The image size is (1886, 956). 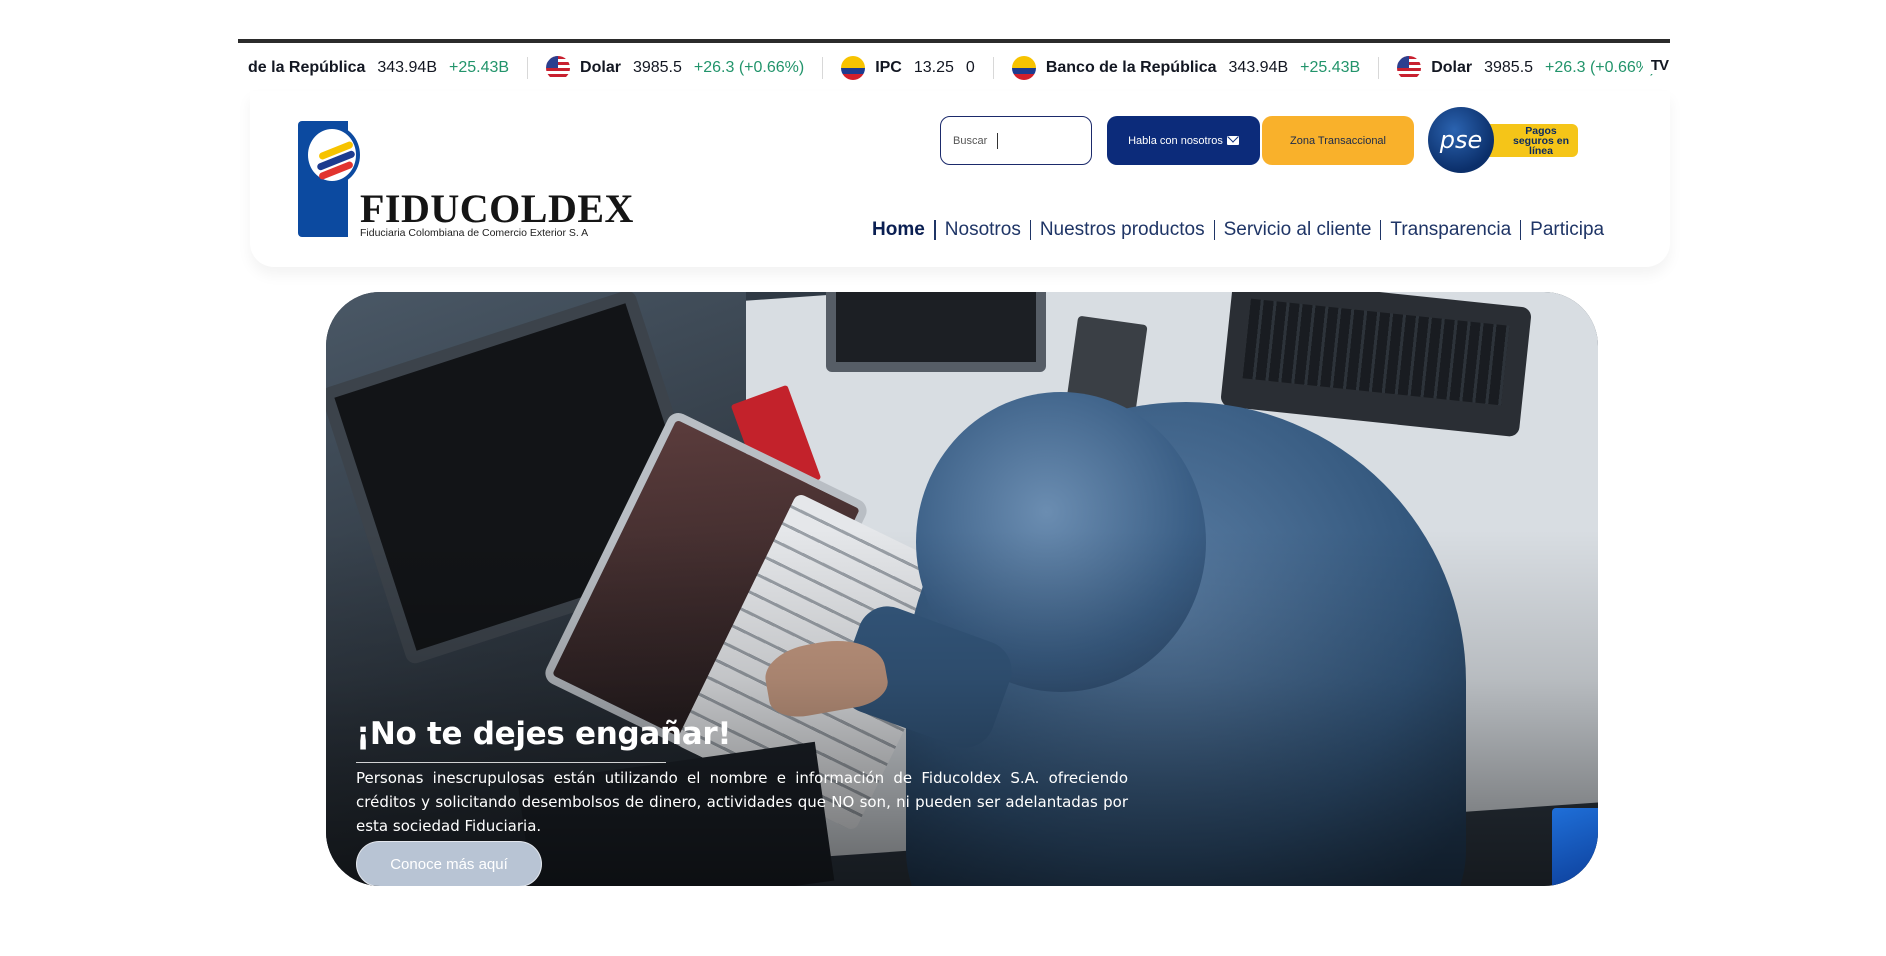 What do you see at coordinates (1567, 230) in the screenshot?
I see `nav-participa: Participa` at bounding box center [1567, 230].